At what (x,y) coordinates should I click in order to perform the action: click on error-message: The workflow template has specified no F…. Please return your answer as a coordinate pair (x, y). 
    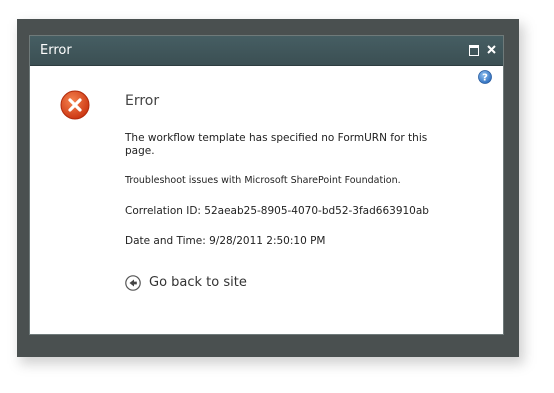
    Looking at the image, I should click on (276, 144).